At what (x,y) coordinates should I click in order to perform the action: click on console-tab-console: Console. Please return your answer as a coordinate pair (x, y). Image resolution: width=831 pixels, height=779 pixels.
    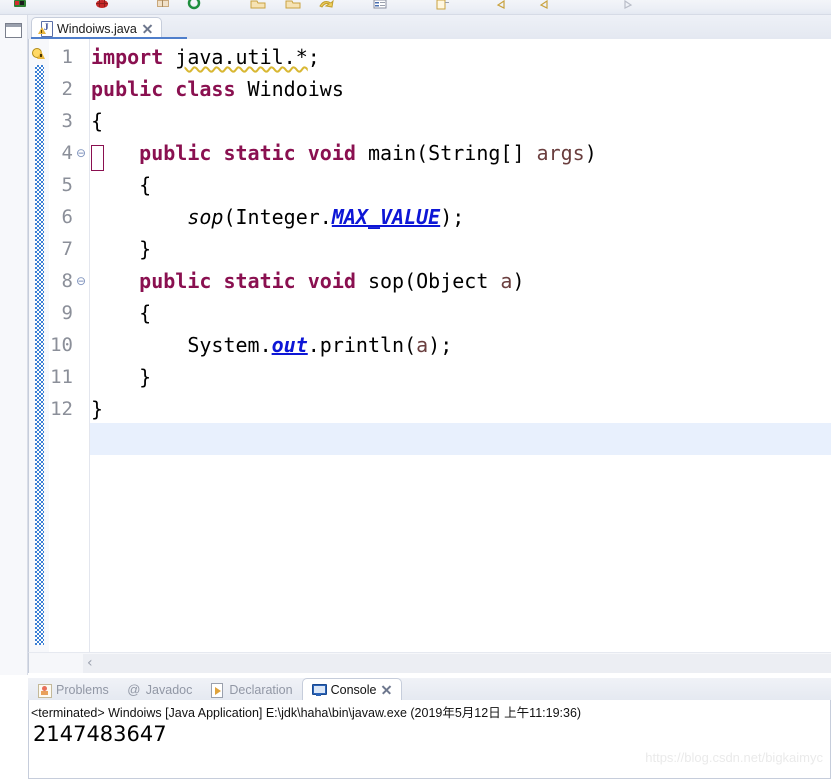
    Looking at the image, I should click on (352, 689).